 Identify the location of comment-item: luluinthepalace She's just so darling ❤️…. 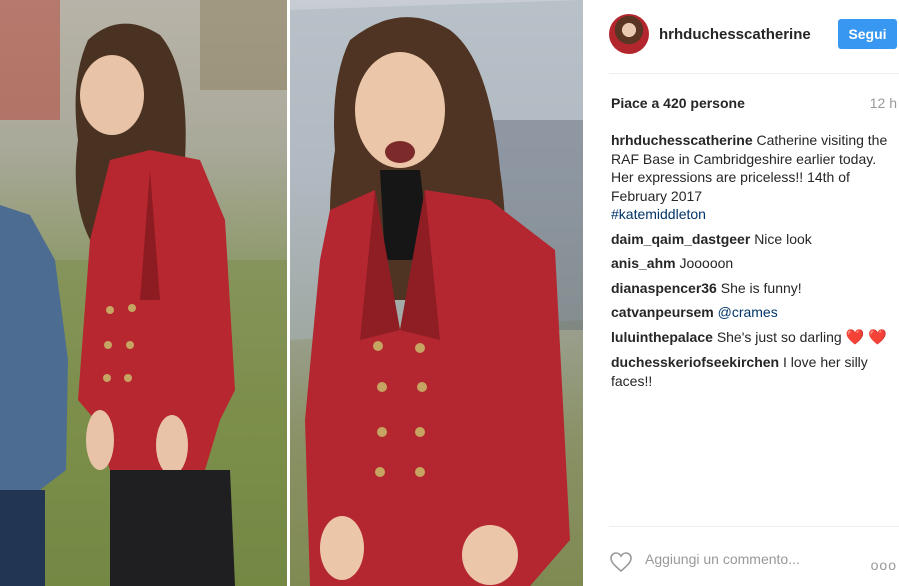
(754, 338).